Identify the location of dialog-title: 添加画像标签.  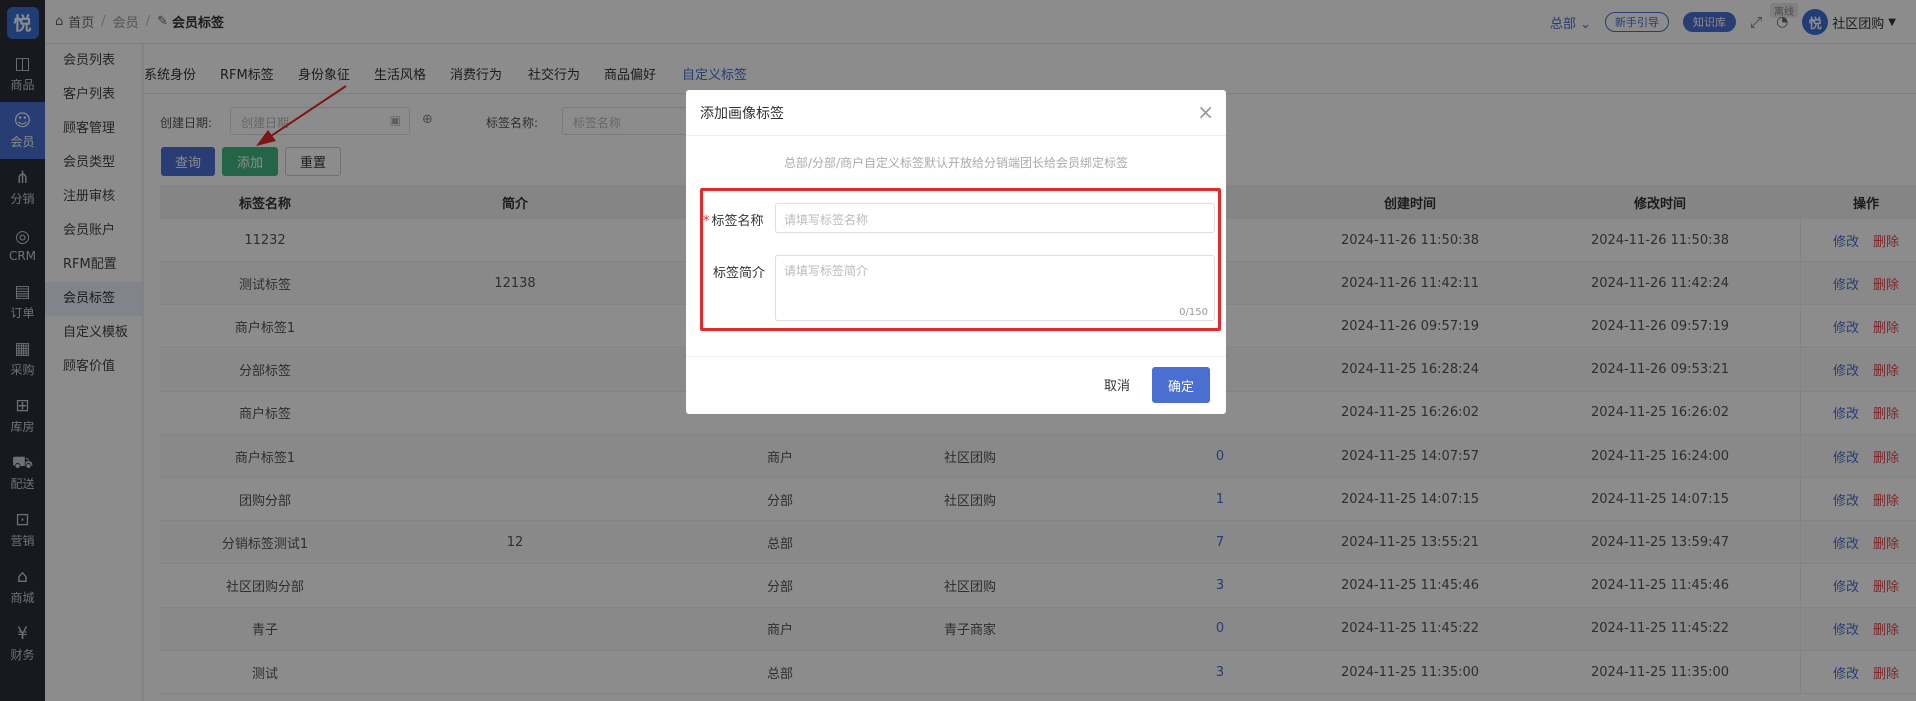
(742, 113).